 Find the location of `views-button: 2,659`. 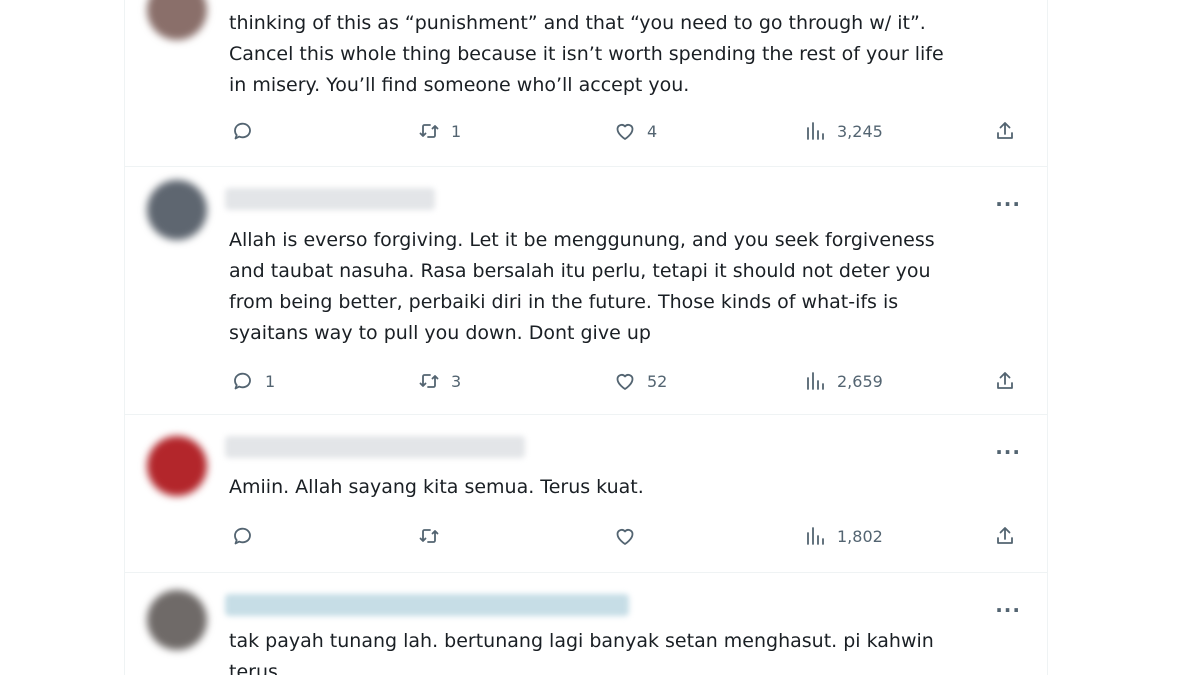

views-button: 2,659 is located at coordinates (843, 381).